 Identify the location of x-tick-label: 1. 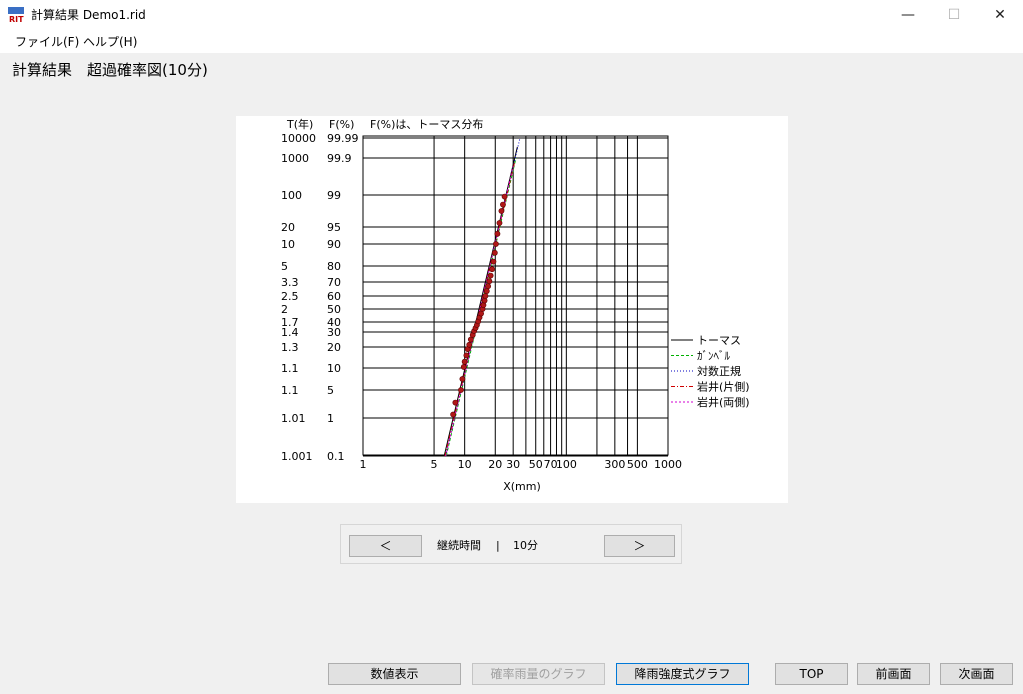
(363, 464).